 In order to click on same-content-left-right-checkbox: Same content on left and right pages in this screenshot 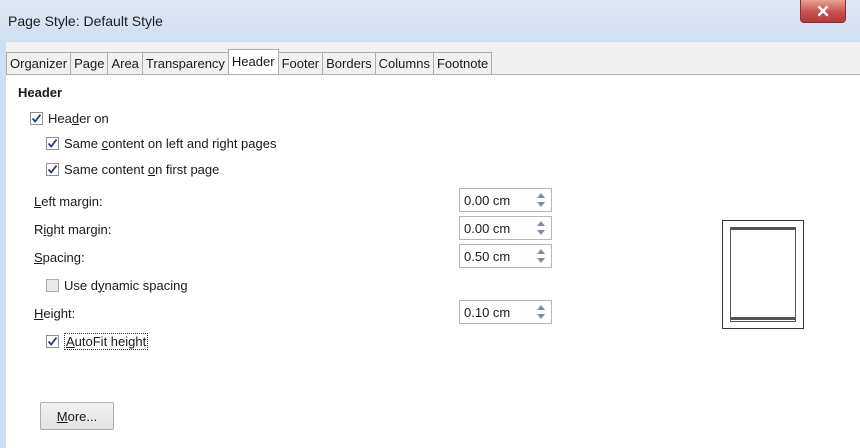, I will do `click(161, 143)`.